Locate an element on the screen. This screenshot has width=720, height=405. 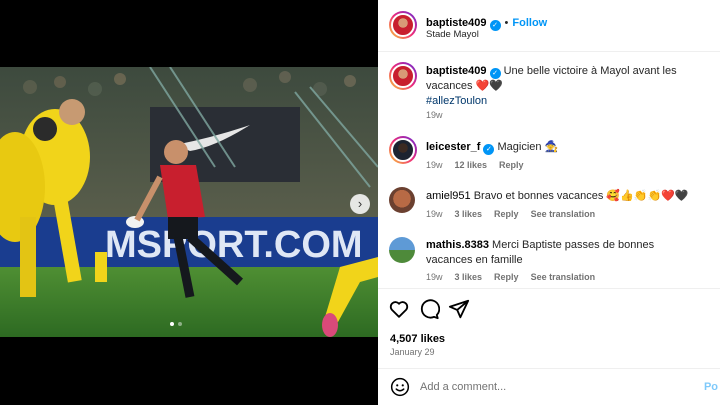
comment-likes: 12 likes is located at coordinates (471, 165).